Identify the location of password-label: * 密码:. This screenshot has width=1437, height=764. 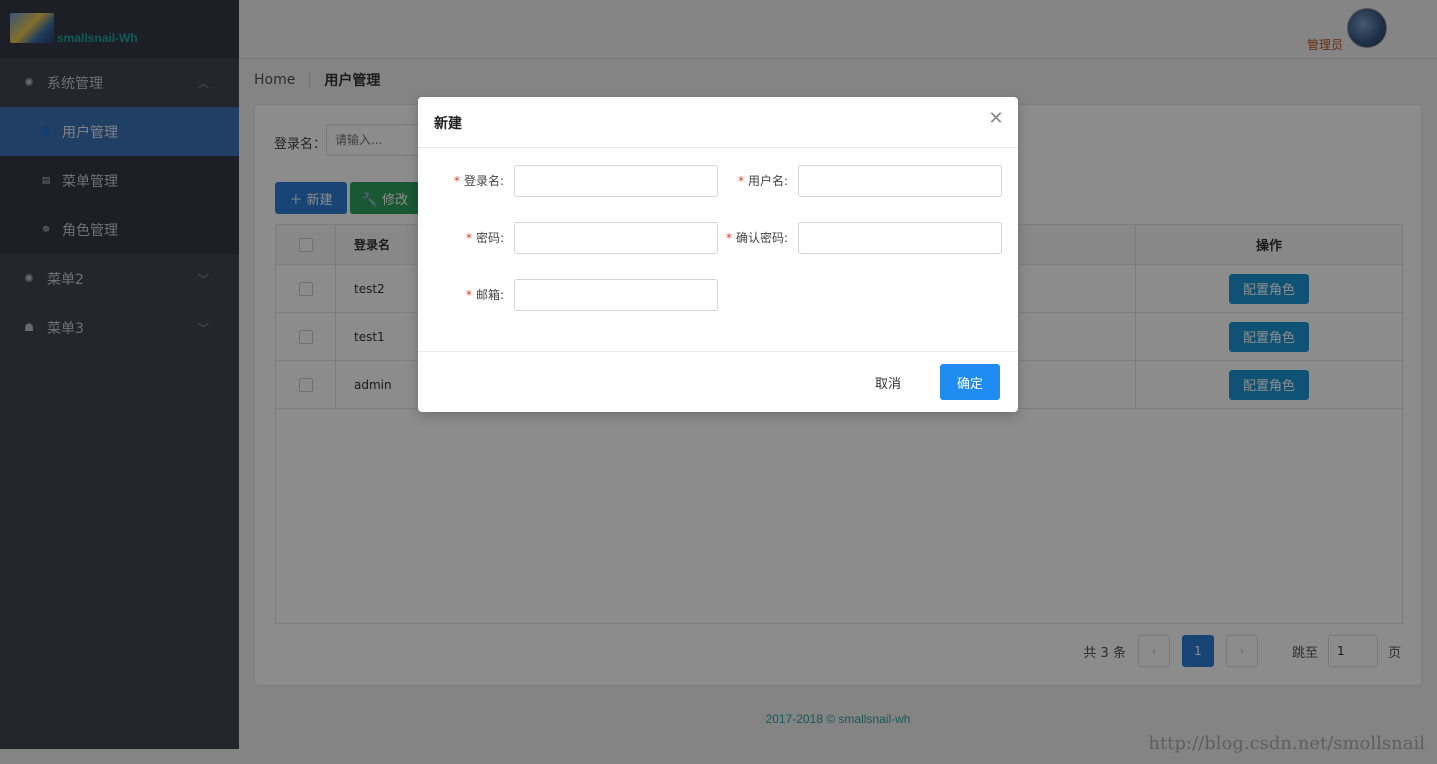
(484, 238).